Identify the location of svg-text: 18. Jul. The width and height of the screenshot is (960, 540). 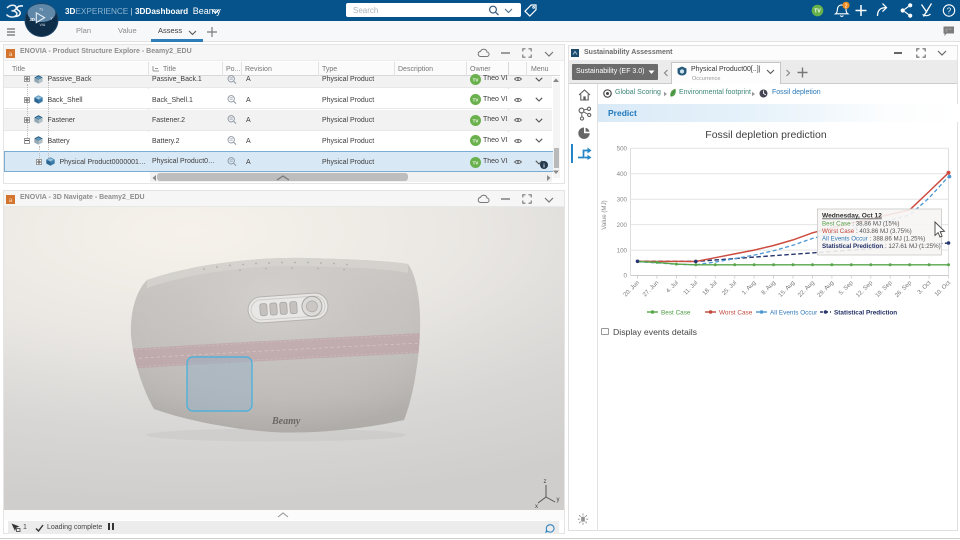
(709, 288).